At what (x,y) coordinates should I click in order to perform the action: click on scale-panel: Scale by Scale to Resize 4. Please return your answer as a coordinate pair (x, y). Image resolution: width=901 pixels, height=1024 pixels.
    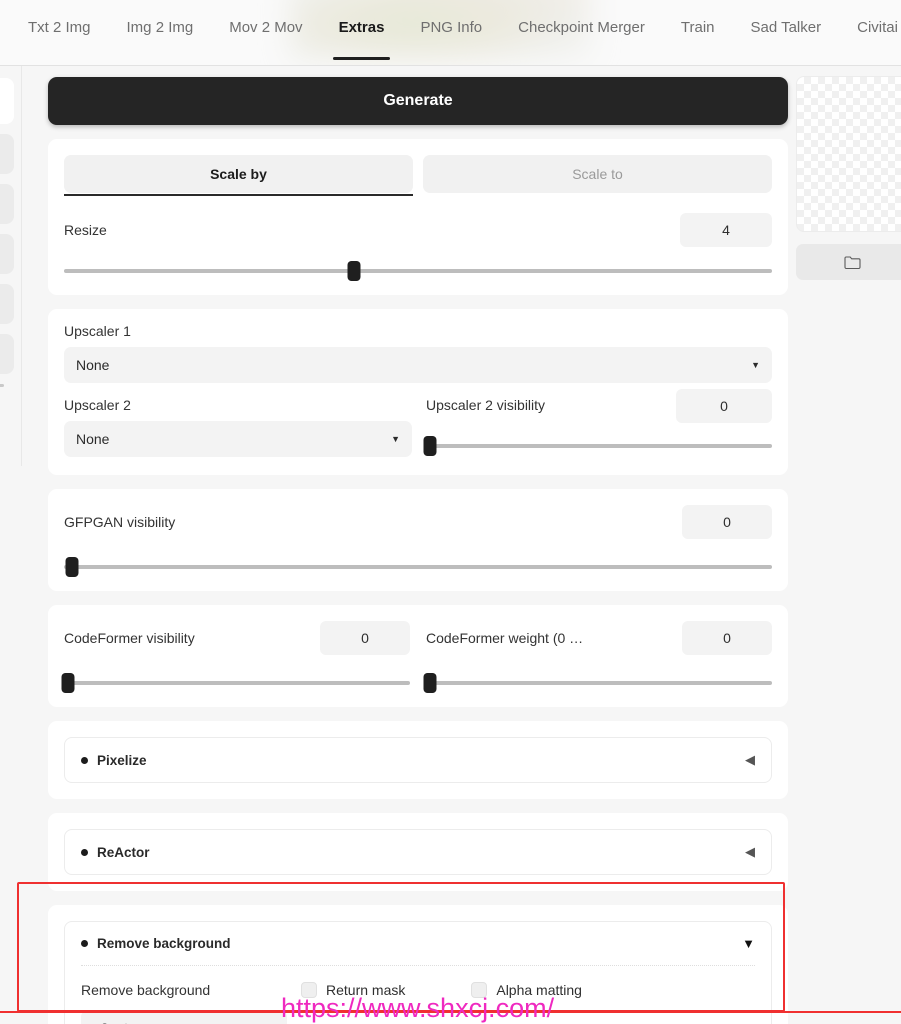
    Looking at the image, I should click on (418, 217).